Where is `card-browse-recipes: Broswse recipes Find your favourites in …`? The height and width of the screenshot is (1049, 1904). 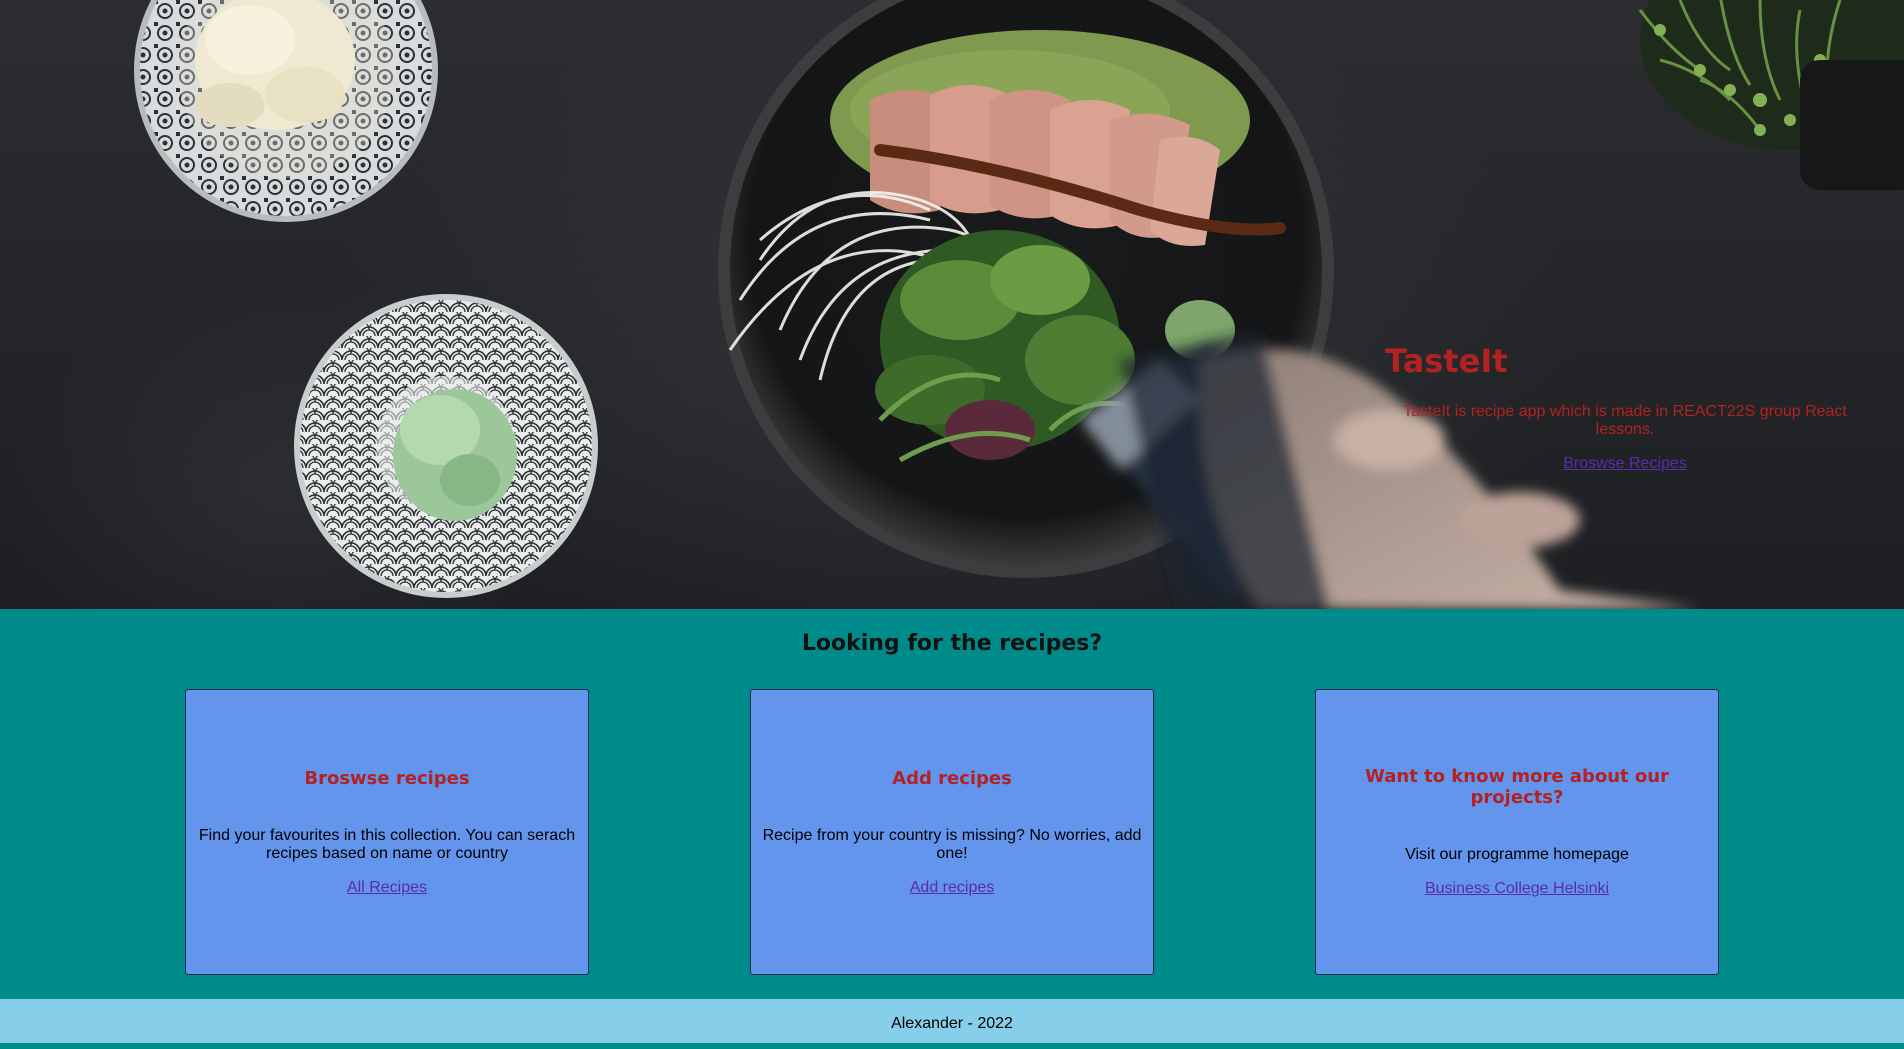
card-browse-recipes: Broswse recipes Find your favourites in … is located at coordinates (387, 832).